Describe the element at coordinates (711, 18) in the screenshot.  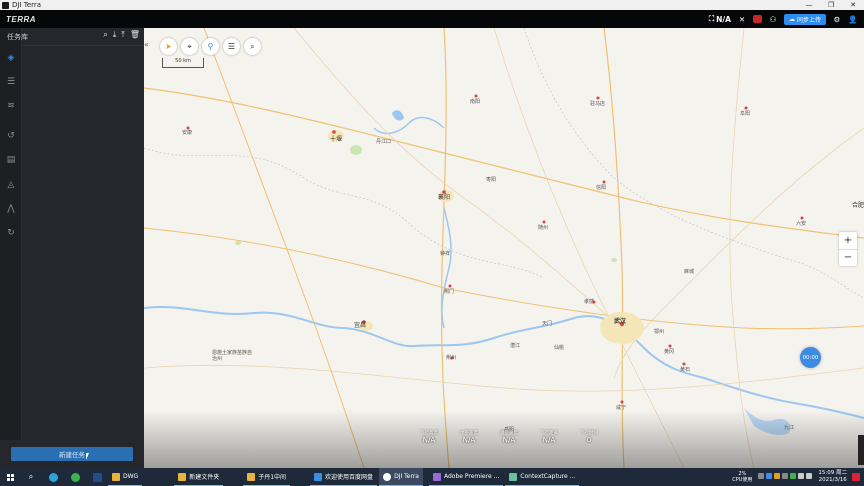
I see `signal-icon: ⛶` at that location.